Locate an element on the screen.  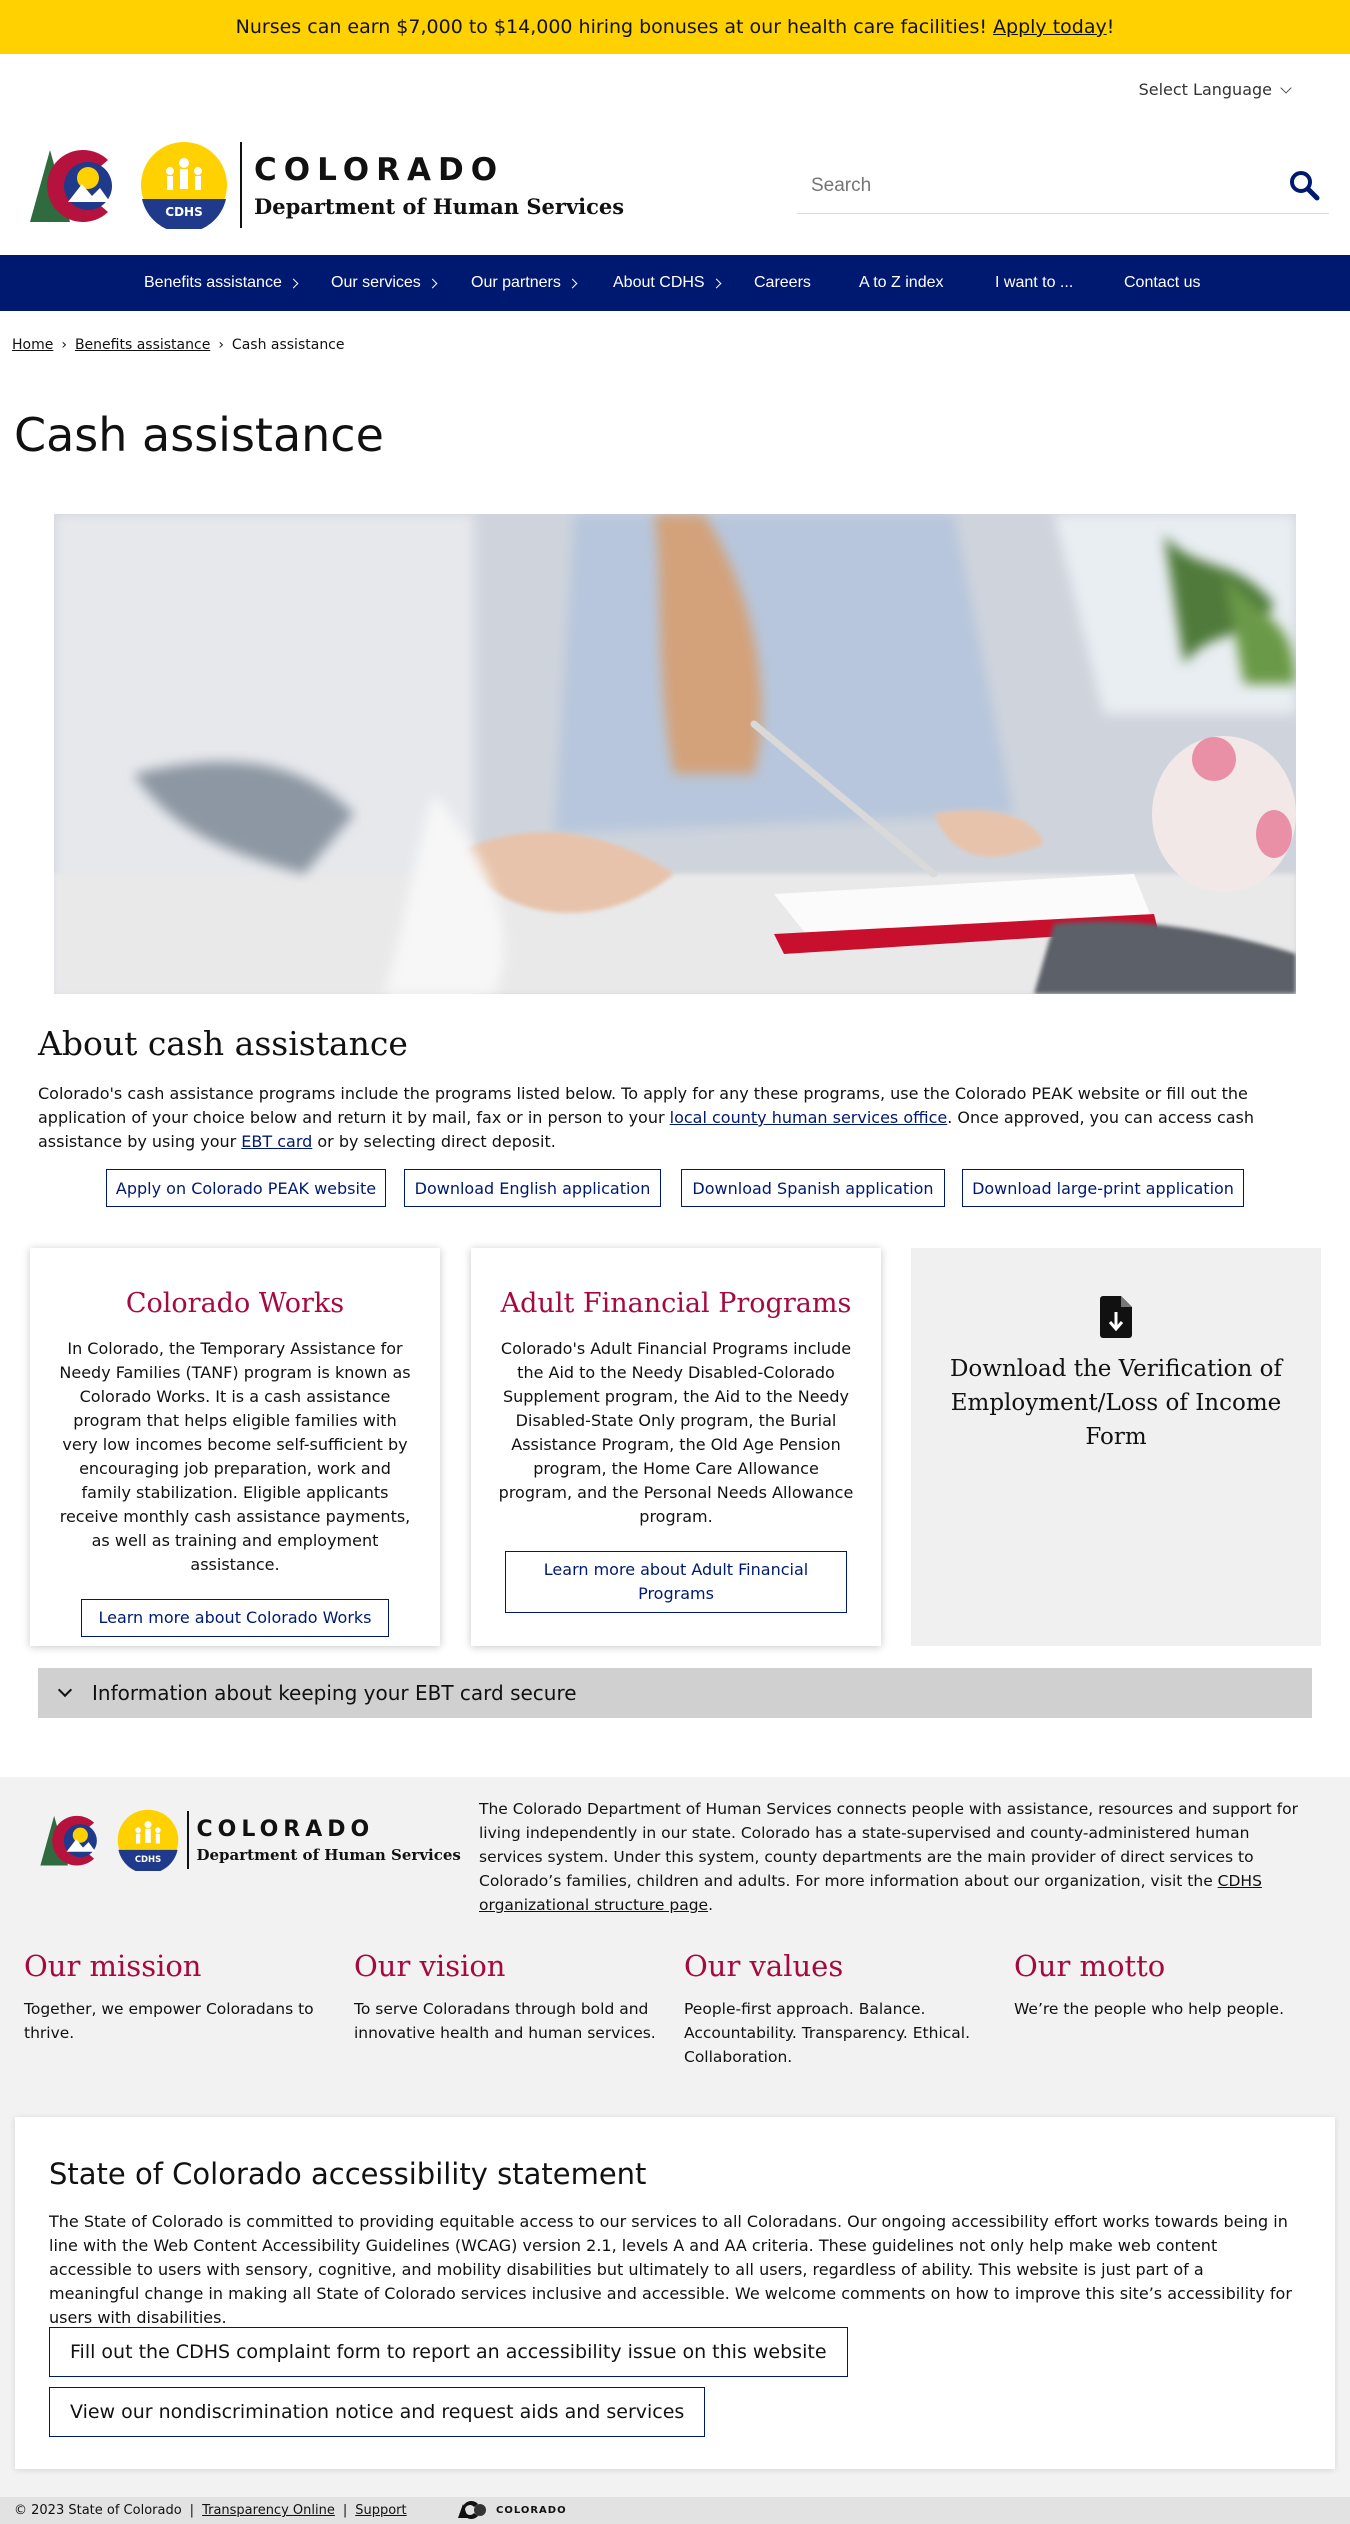
file-download-icon is located at coordinates (1116, 1317).